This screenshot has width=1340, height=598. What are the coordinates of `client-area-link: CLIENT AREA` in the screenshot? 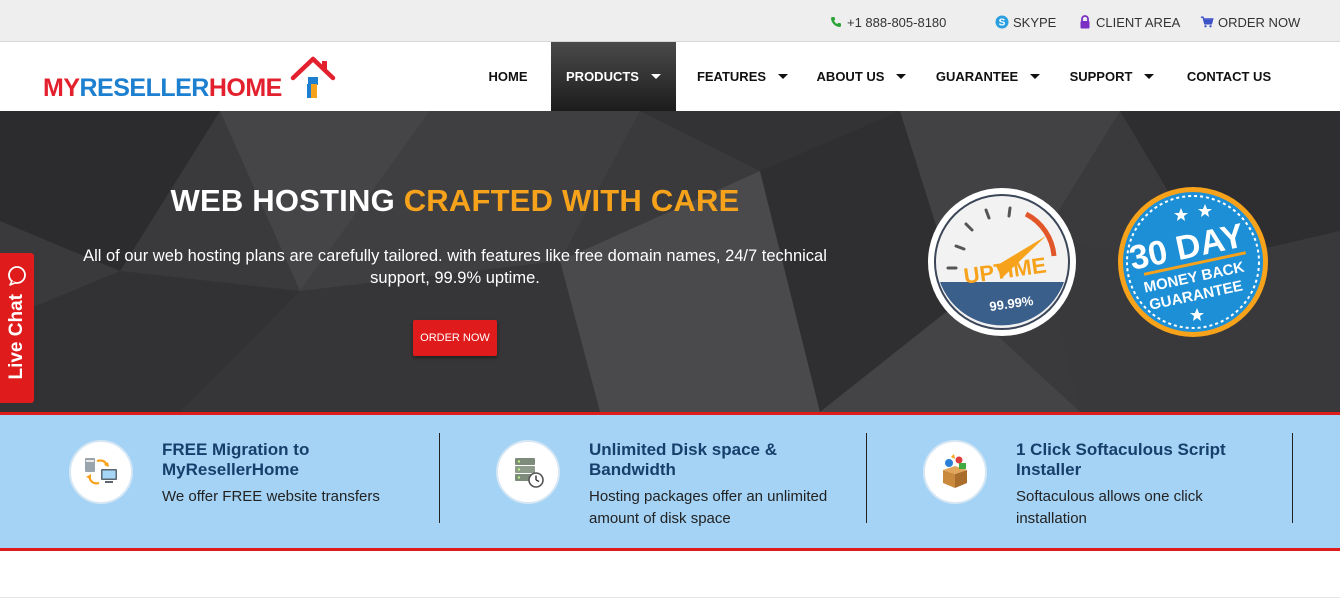 It's located at (1129, 22).